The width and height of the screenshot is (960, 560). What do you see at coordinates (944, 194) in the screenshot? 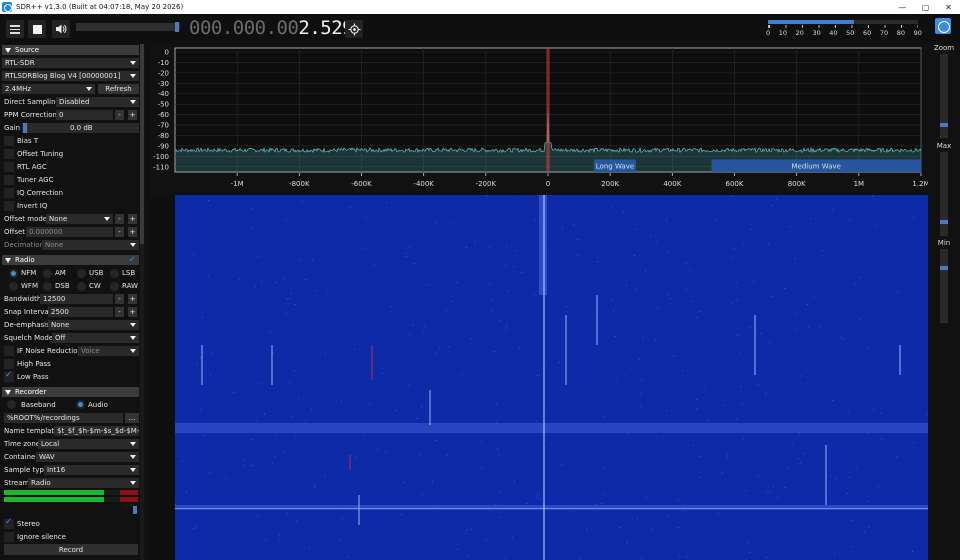
I see `max-slider` at bounding box center [944, 194].